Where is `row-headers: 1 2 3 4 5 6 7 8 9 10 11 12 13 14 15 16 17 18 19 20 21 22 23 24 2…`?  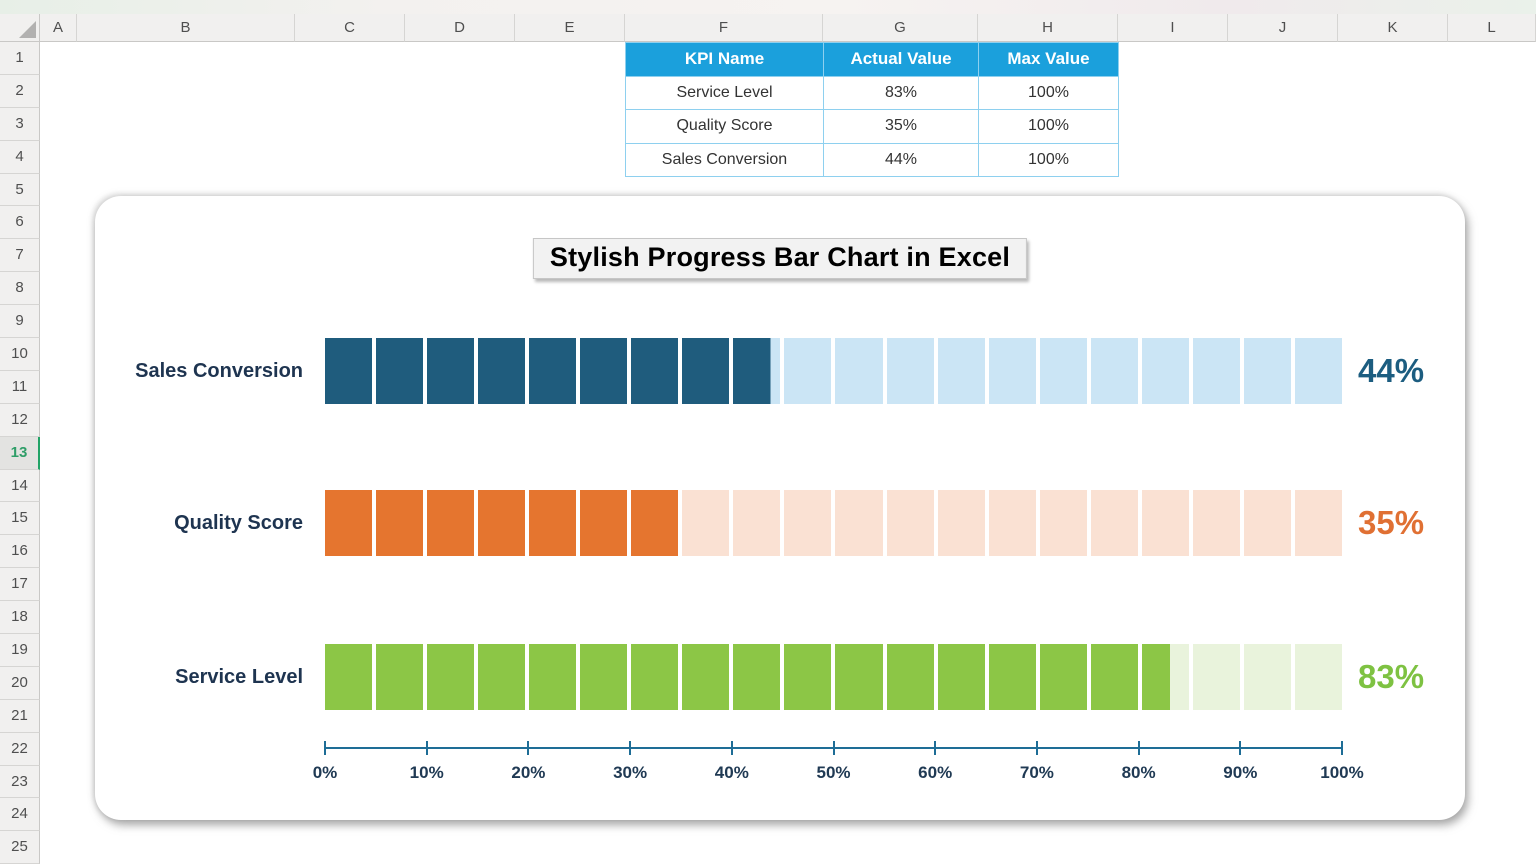 row-headers: 1 2 3 4 5 6 7 8 9 10 11 12 13 14 15 16 17 18 19 20 21 22 23 24 2… is located at coordinates (20, 453).